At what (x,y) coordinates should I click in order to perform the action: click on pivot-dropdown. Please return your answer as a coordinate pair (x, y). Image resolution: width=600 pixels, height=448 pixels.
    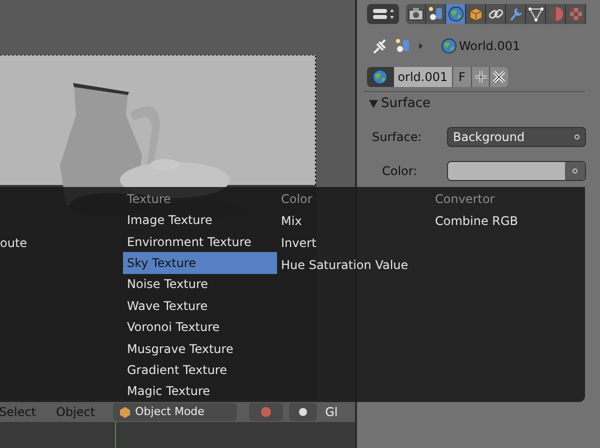
    Looking at the image, I should click on (303, 412).